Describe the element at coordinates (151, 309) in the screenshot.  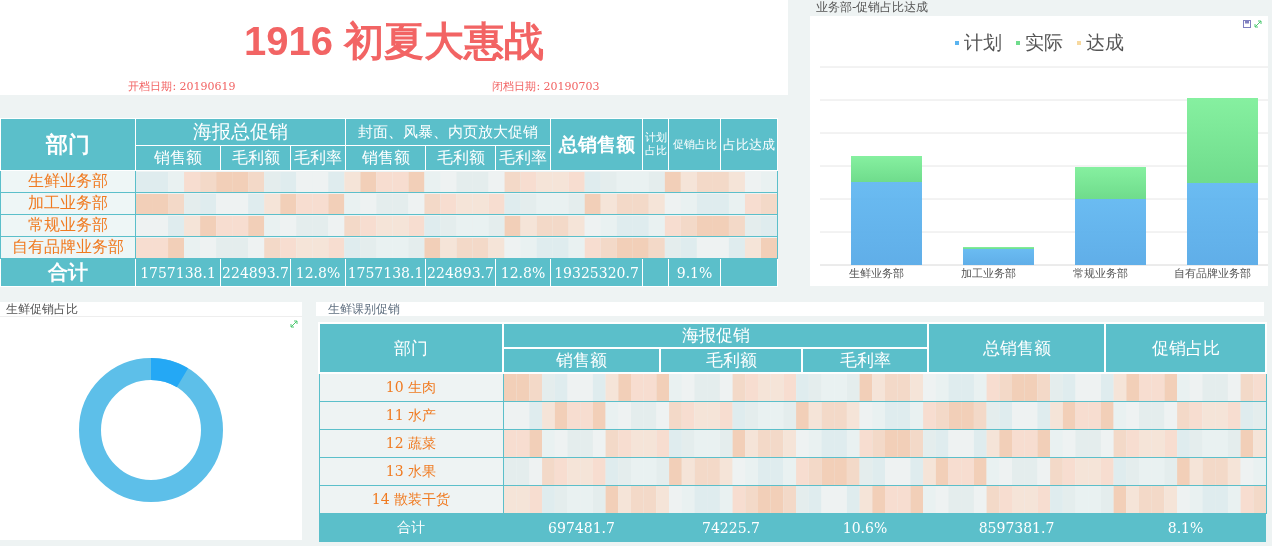
I see `panel-title: 生鲜促销占比` at that location.